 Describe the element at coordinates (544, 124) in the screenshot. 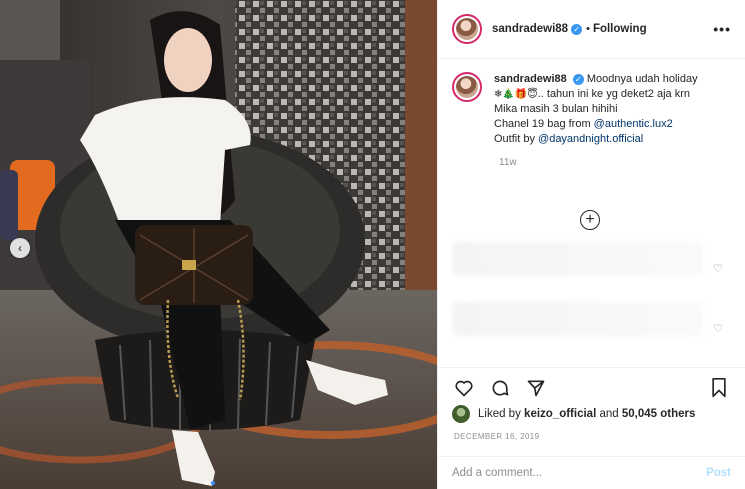

I see `caption-line2-prefix: Chanel 19 bag from` at that location.